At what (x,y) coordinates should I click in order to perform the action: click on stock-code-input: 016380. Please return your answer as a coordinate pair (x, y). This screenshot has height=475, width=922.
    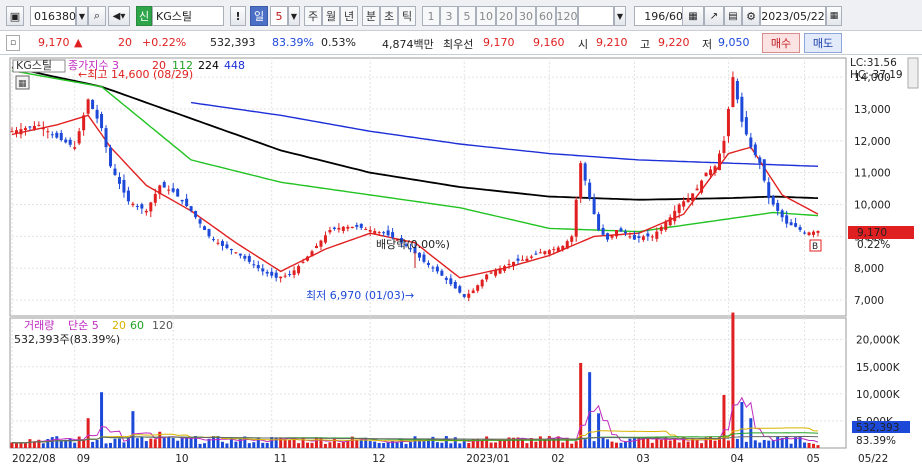
    Looking at the image, I should click on (53, 16).